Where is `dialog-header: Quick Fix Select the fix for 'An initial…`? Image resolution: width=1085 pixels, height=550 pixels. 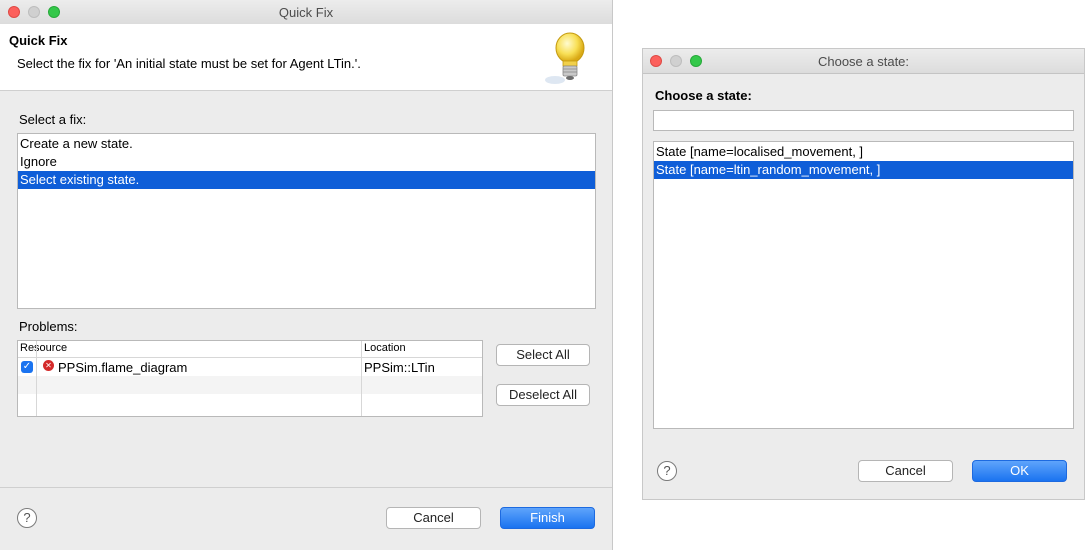 dialog-header: Quick Fix Select the fix for 'An initial… is located at coordinates (306, 57).